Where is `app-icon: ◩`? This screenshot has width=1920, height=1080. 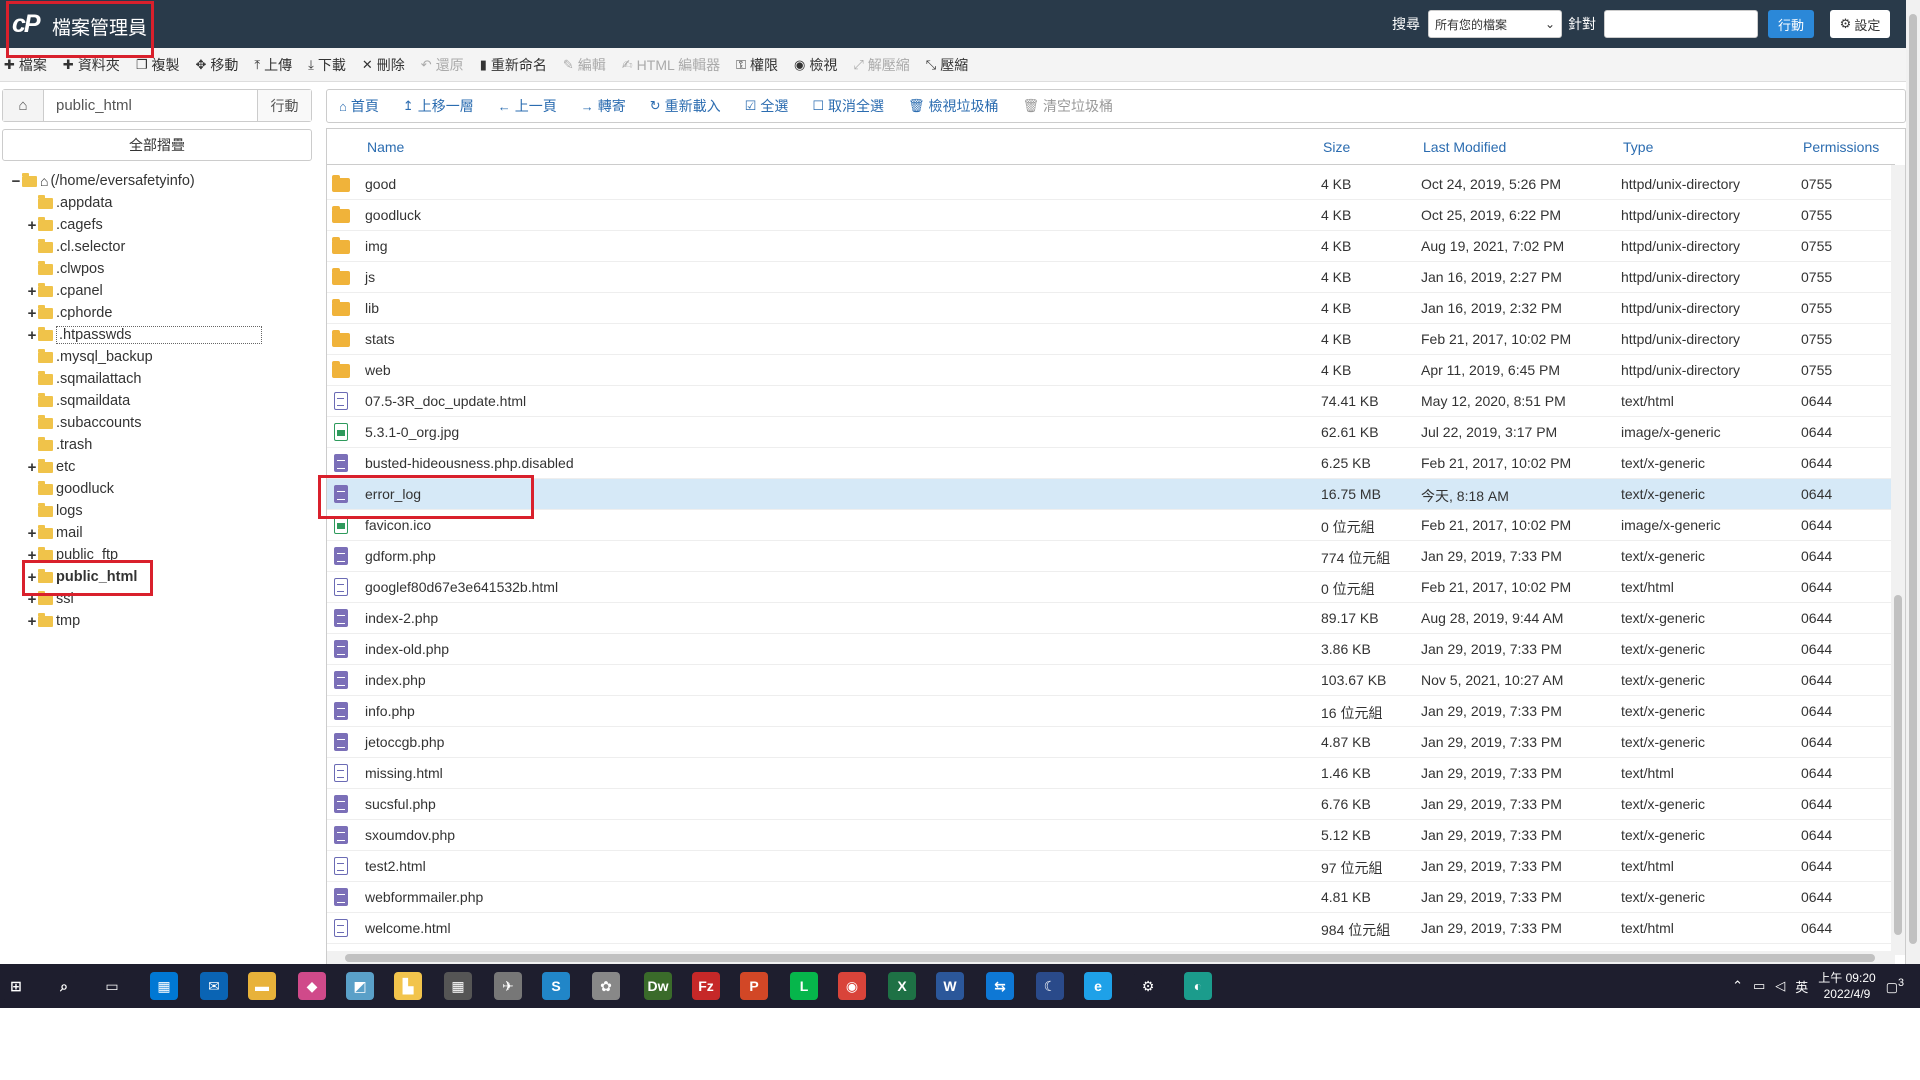 app-icon: ◩ is located at coordinates (360, 986).